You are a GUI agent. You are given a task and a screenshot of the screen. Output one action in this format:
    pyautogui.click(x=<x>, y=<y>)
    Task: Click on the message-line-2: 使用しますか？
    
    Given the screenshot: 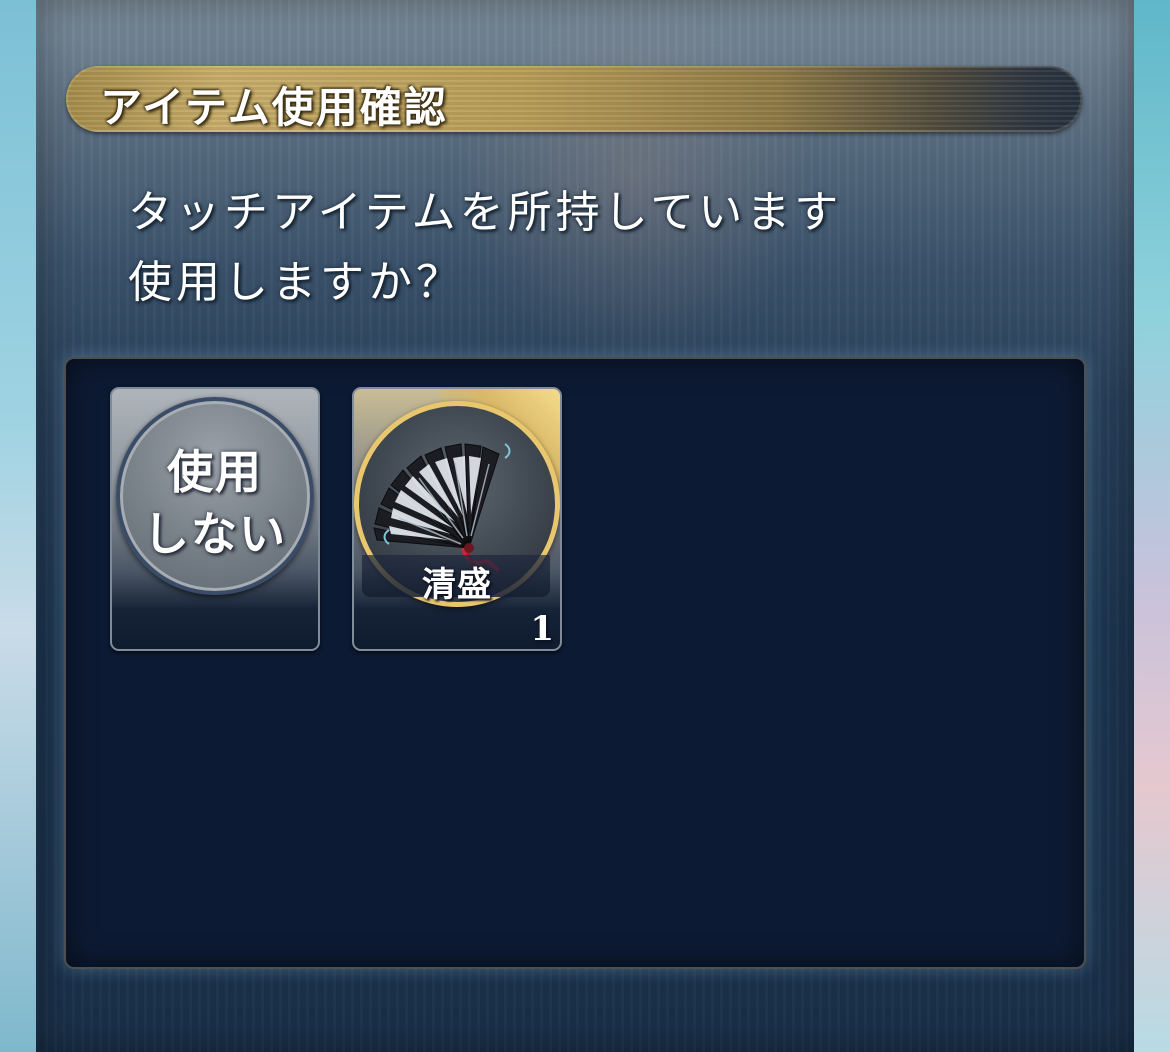 What is the action you would take?
    pyautogui.click(x=296, y=282)
    